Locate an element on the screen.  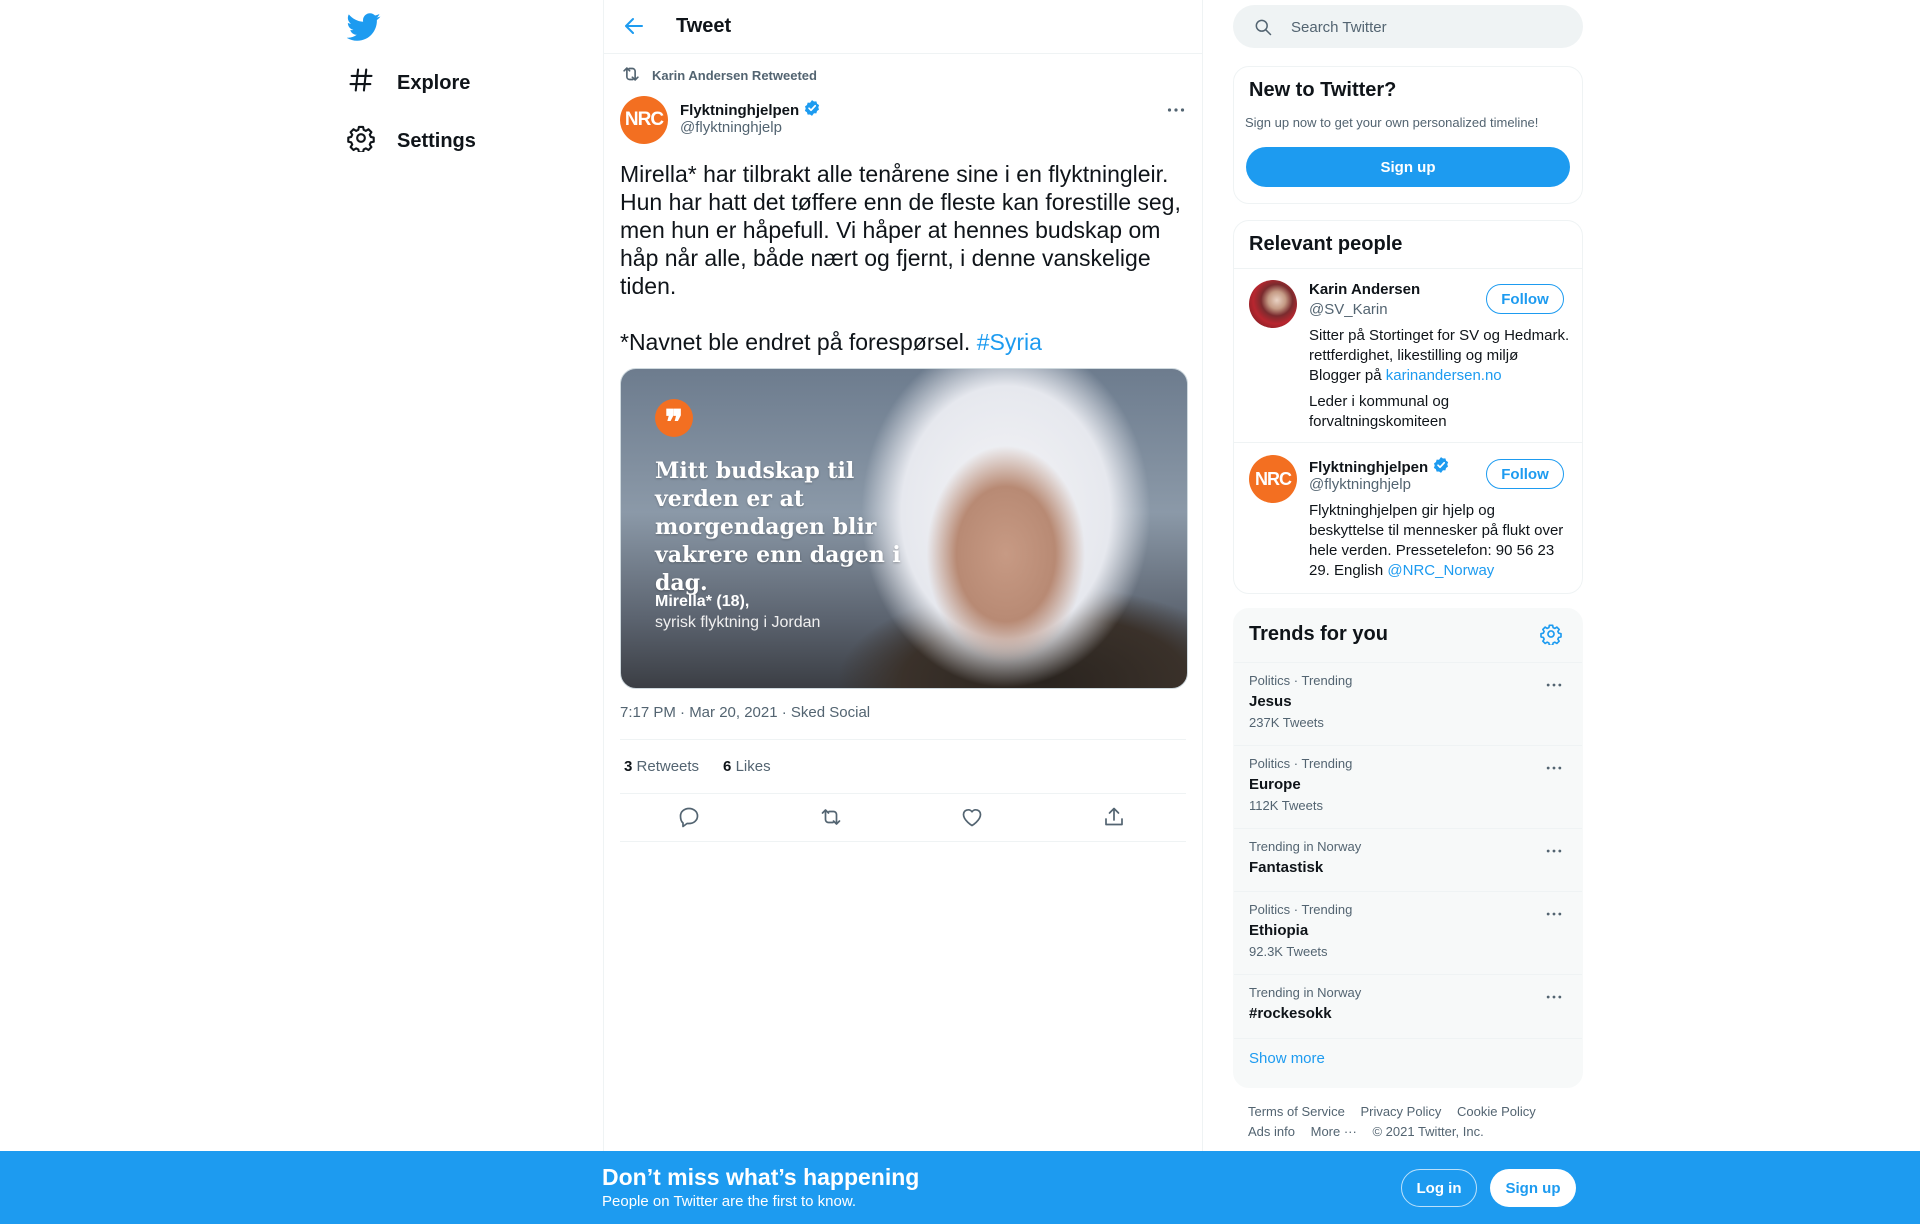
banner-title: Don’t miss what’s happening is located at coordinates (761, 1177).